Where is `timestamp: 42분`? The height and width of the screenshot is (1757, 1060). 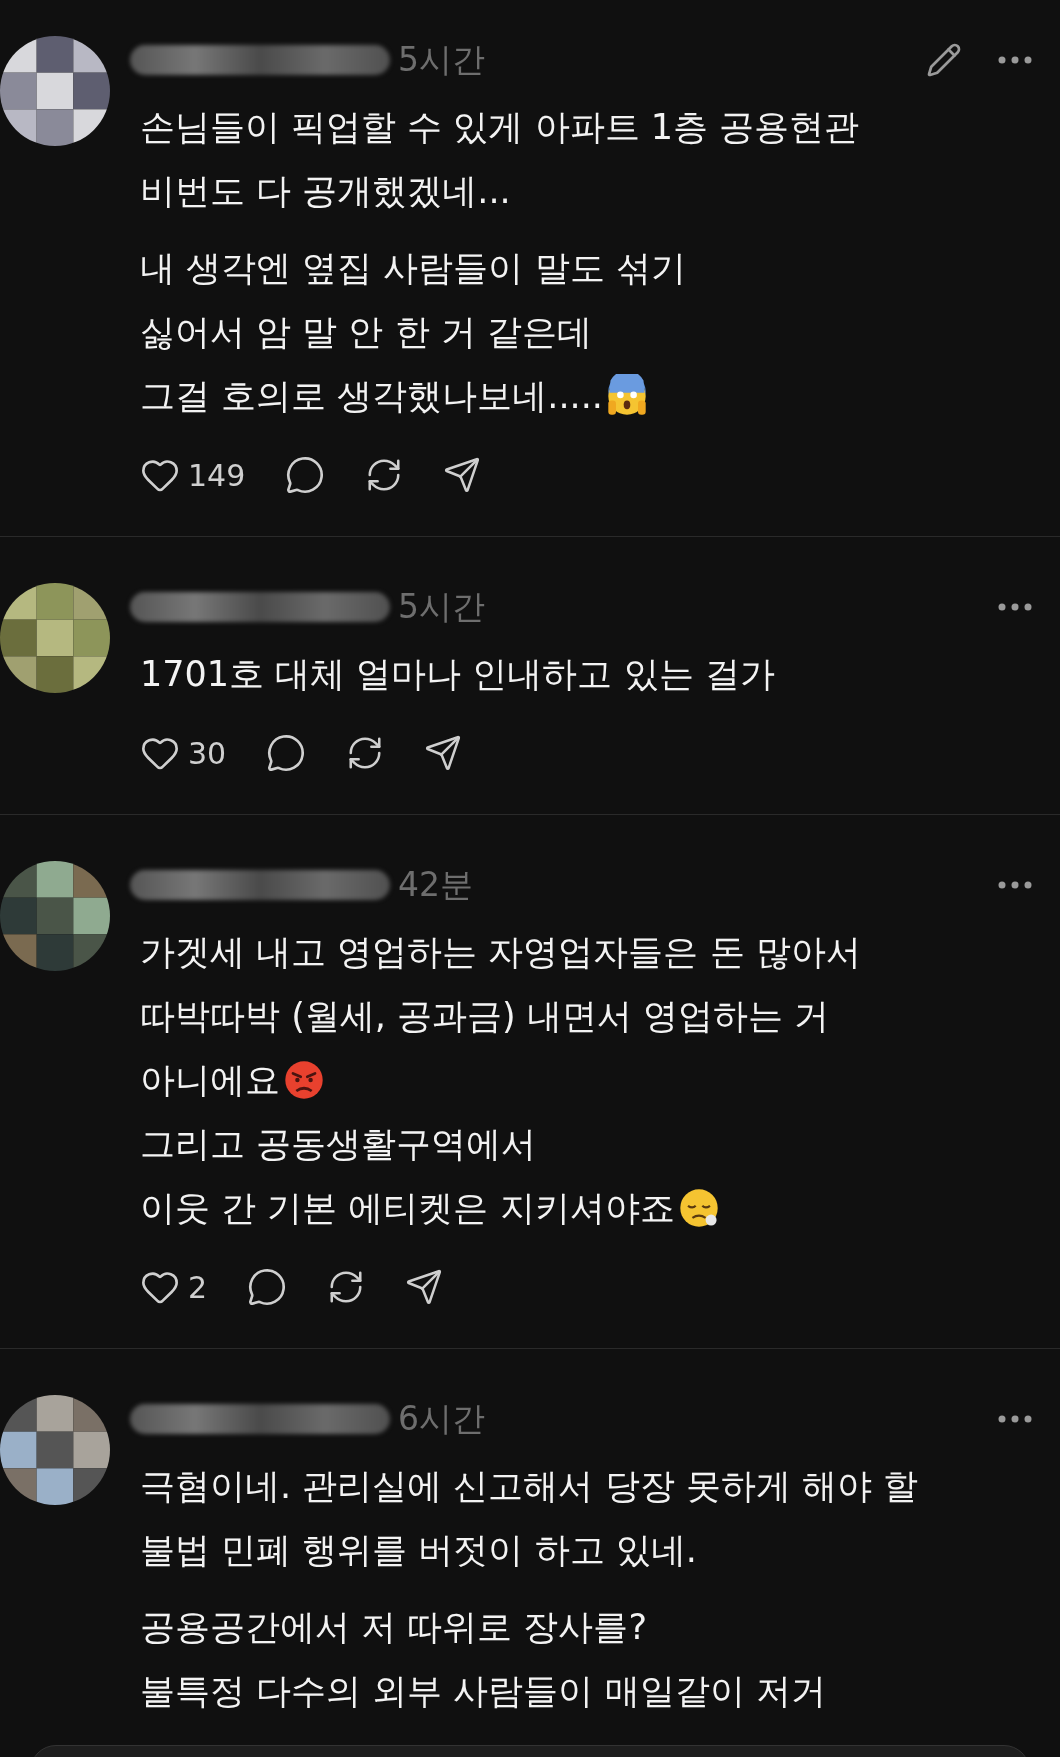 timestamp: 42분 is located at coordinates (435, 884).